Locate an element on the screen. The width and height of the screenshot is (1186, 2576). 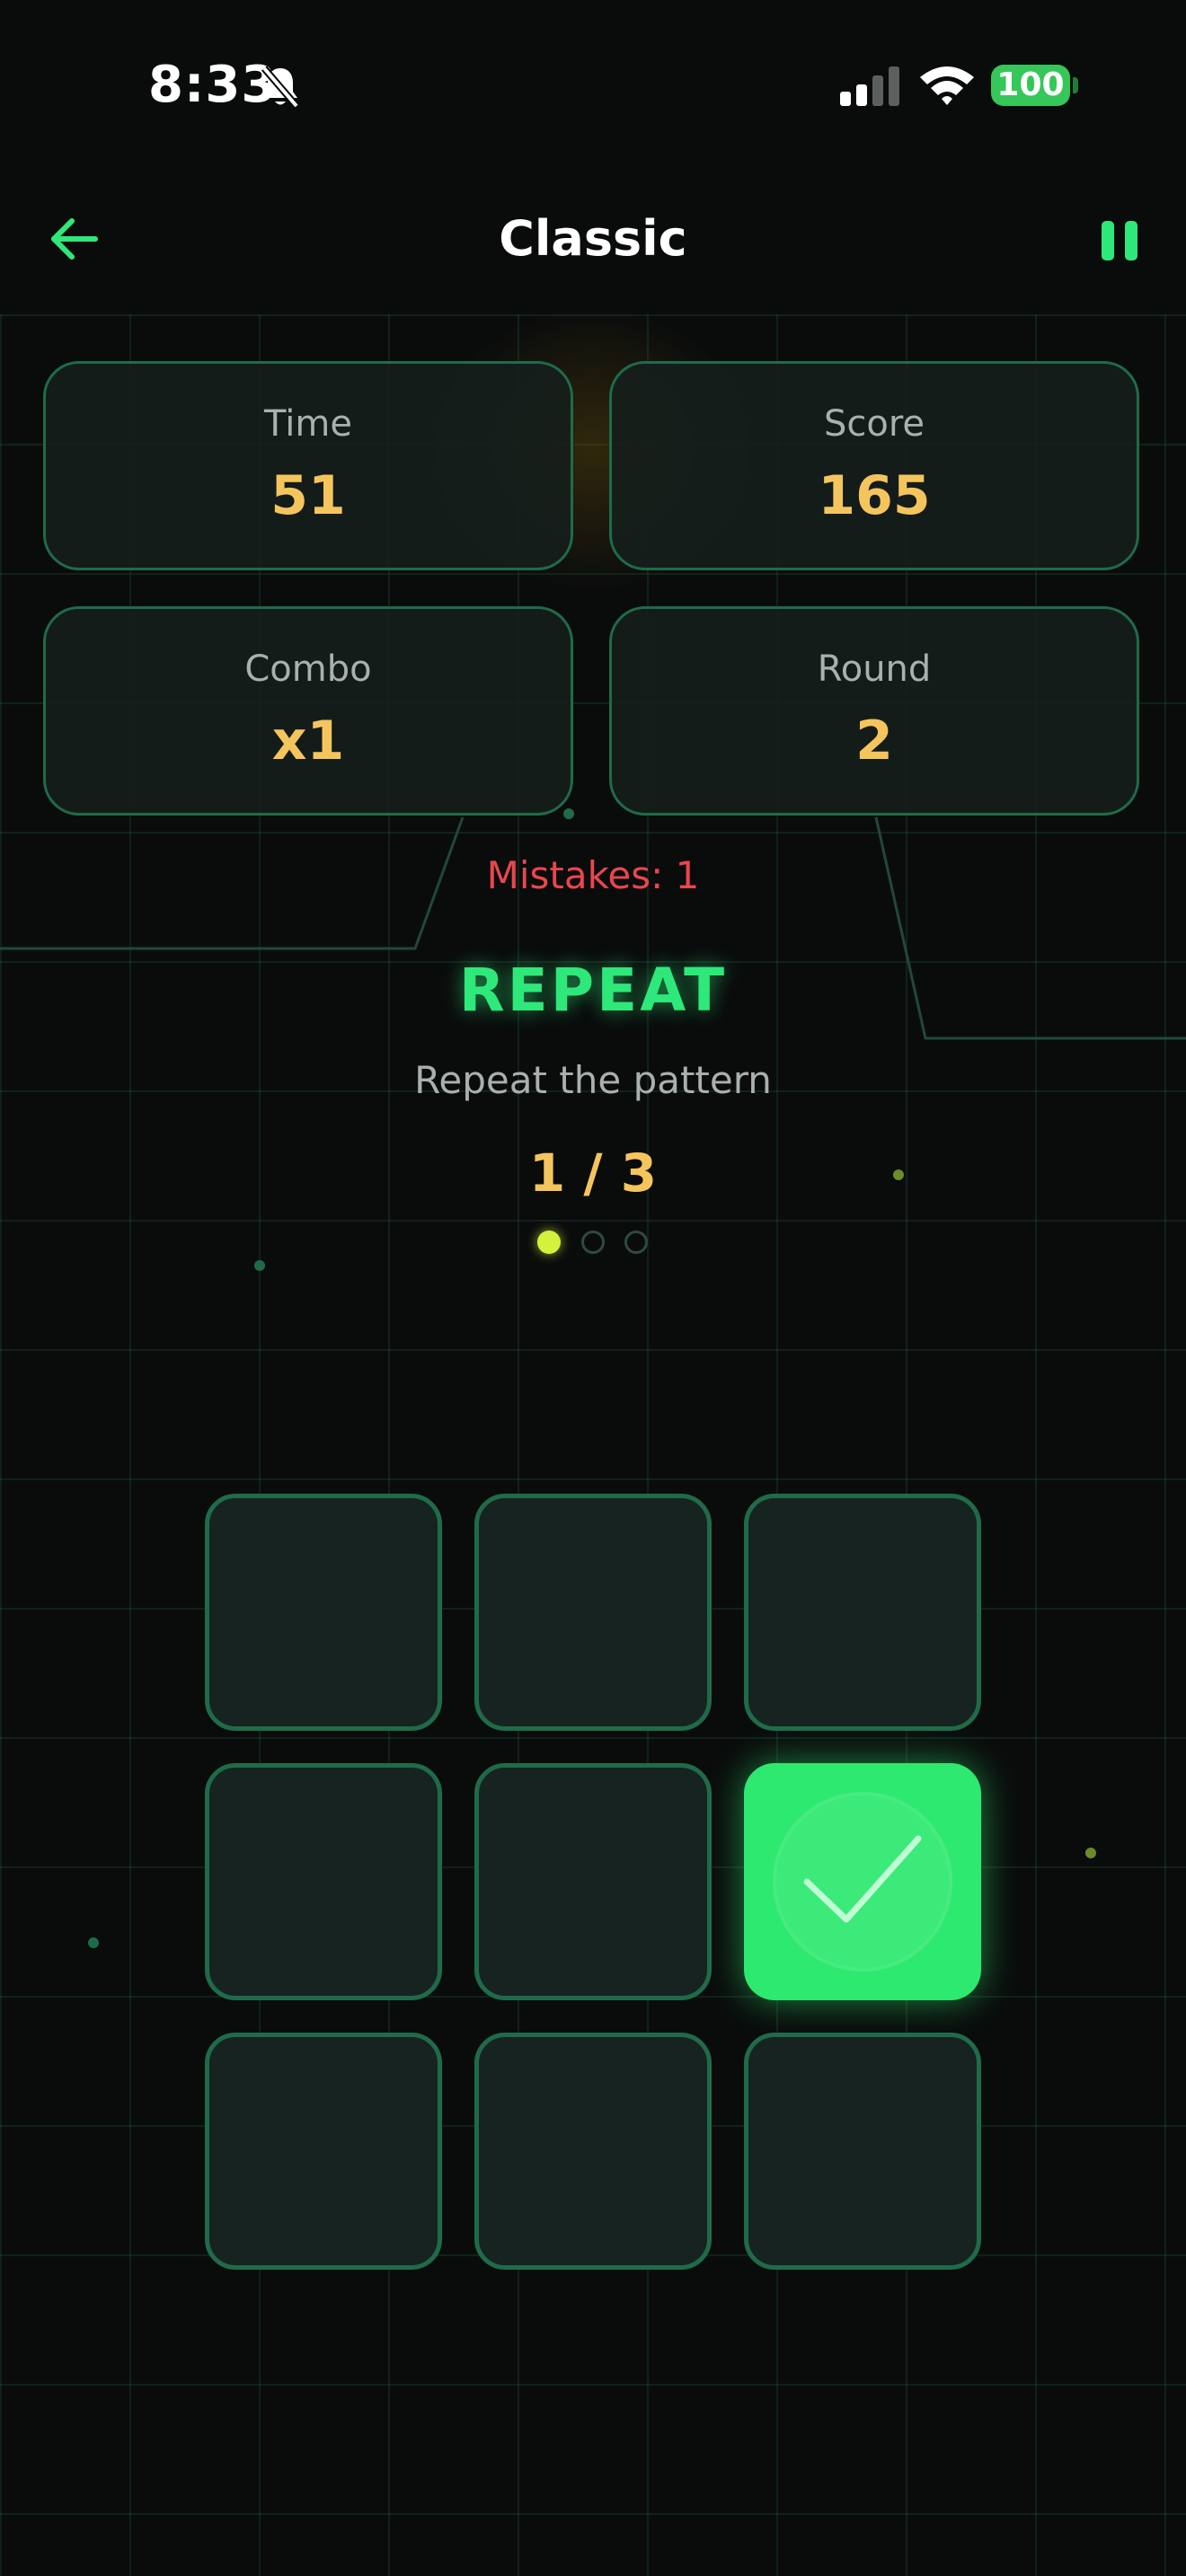
stat-label: Score is located at coordinates (874, 424).